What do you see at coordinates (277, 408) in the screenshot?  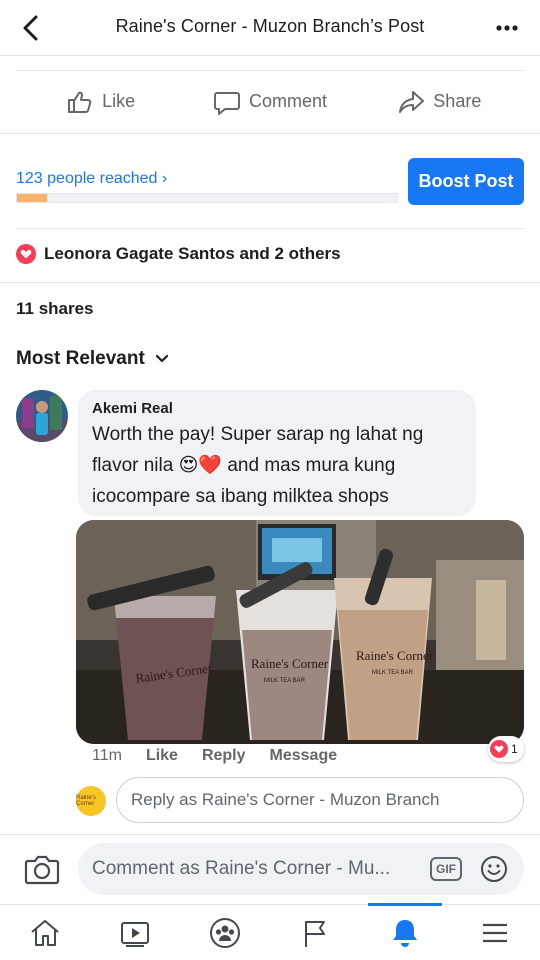 I see `comment-author: Akemi Real` at bounding box center [277, 408].